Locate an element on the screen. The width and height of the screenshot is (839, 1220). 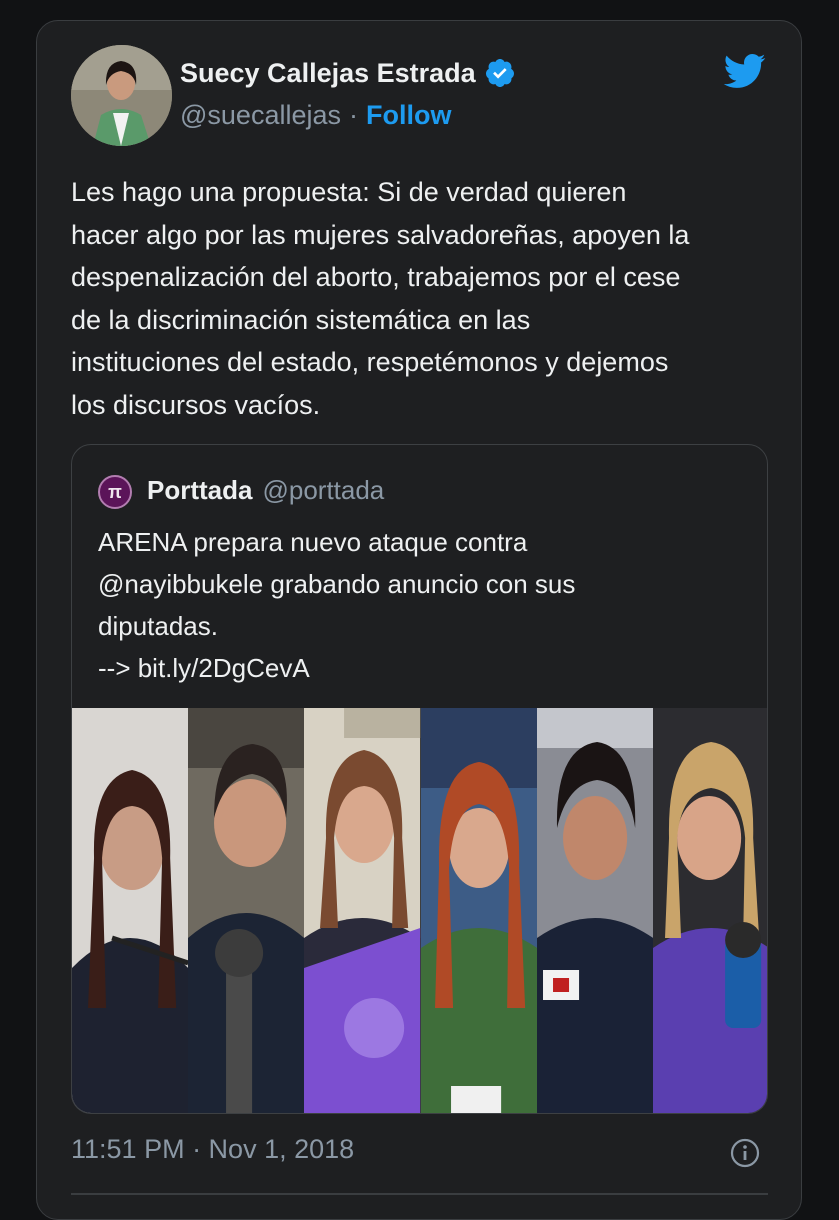
author-name-text: Suecy Callejas Estrada is located at coordinates (328, 73).